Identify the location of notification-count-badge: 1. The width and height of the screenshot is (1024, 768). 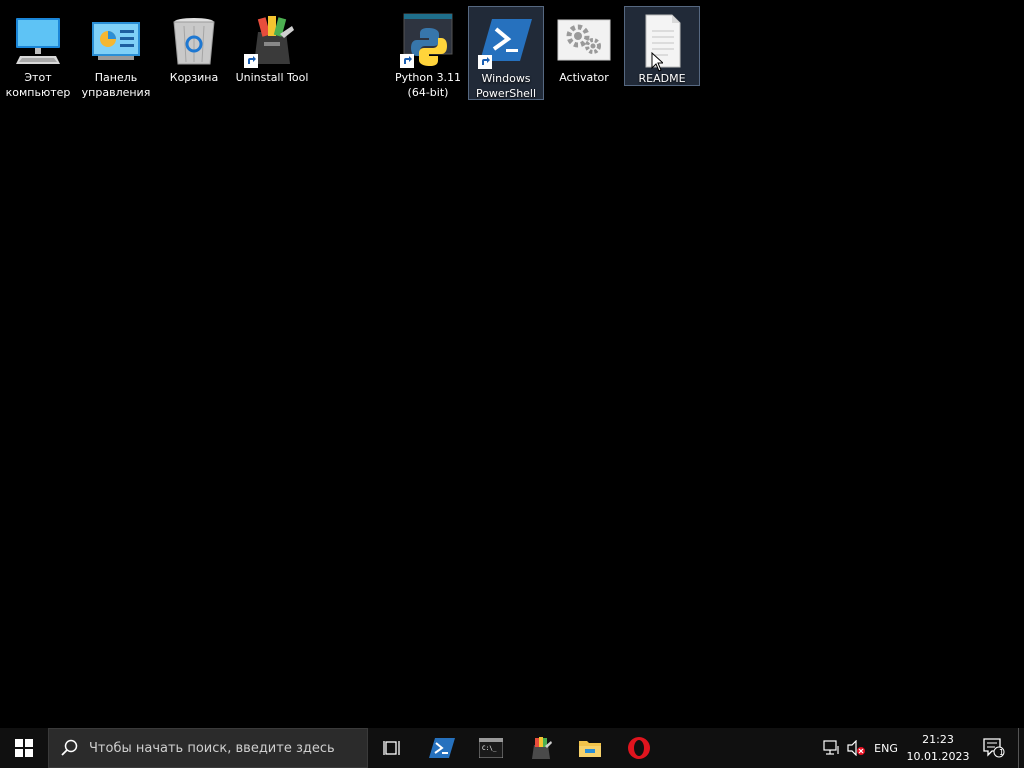
(1002, 752).